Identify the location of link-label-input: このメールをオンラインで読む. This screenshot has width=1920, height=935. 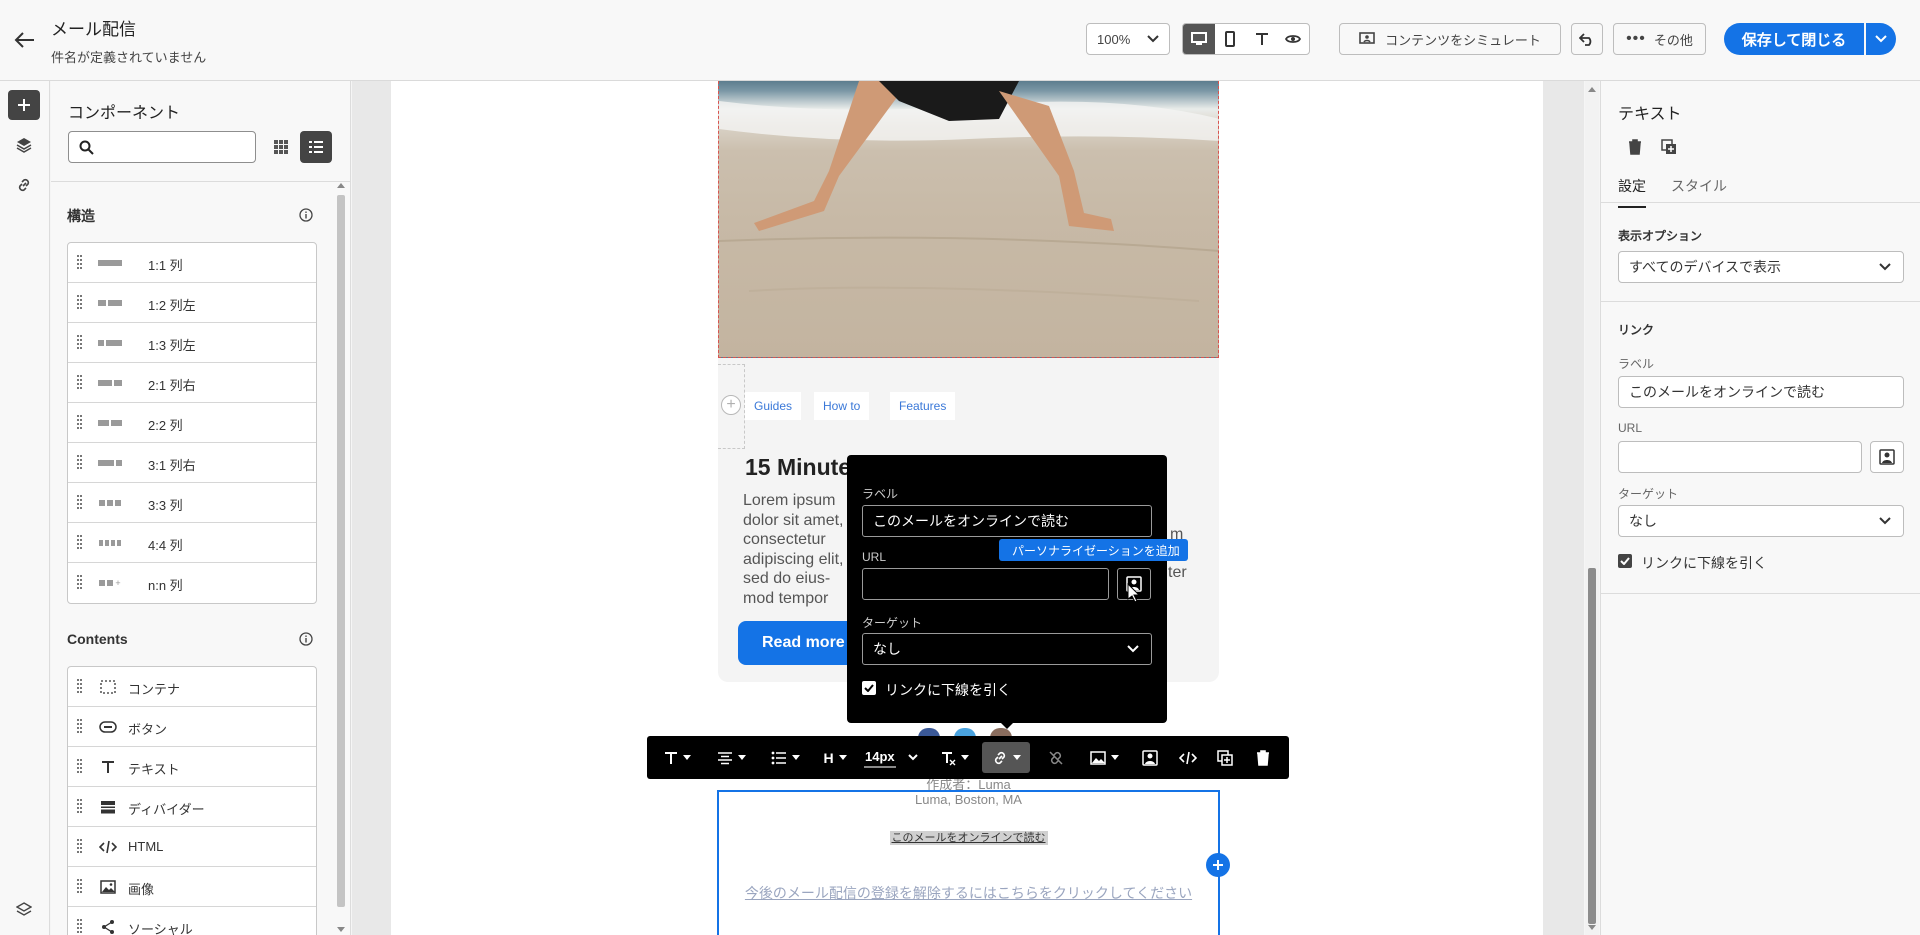
(1761, 392).